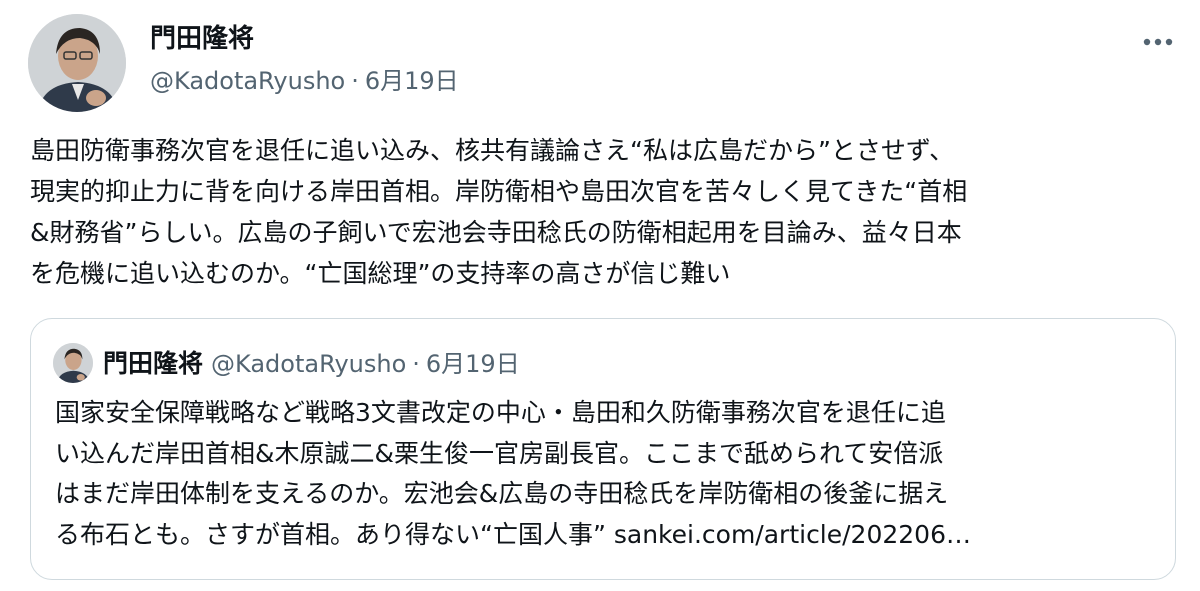 Image resolution: width=1200 pixels, height=591 pixels. I want to click on more-options-button, so click(1158, 42).